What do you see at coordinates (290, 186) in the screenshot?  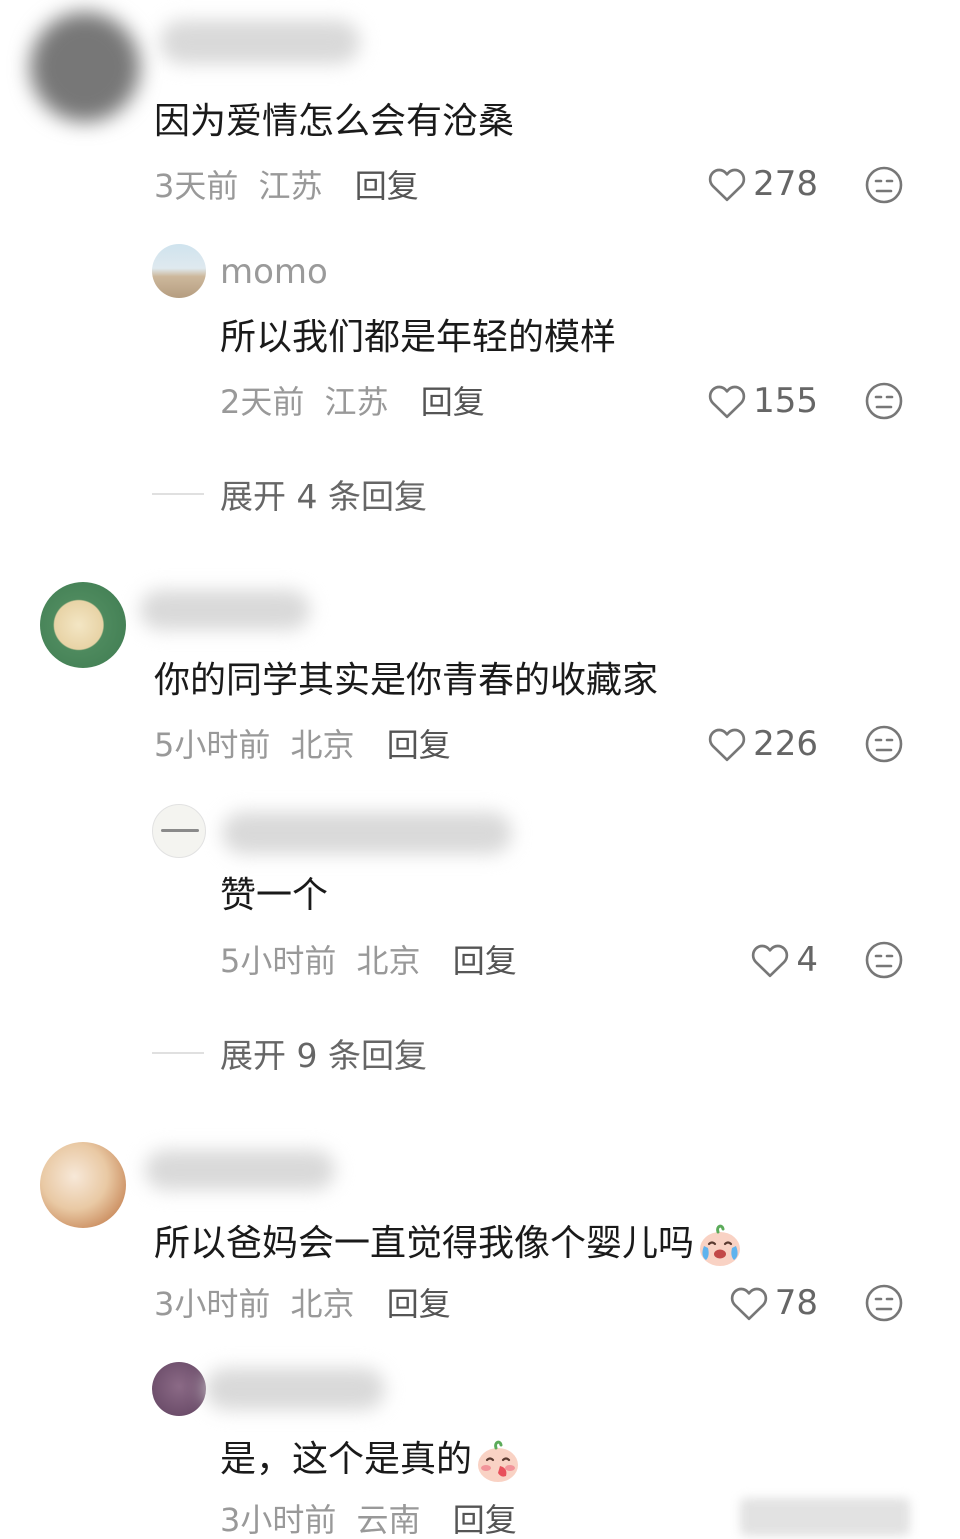 I see `comment-location: 江苏` at bounding box center [290, 186].